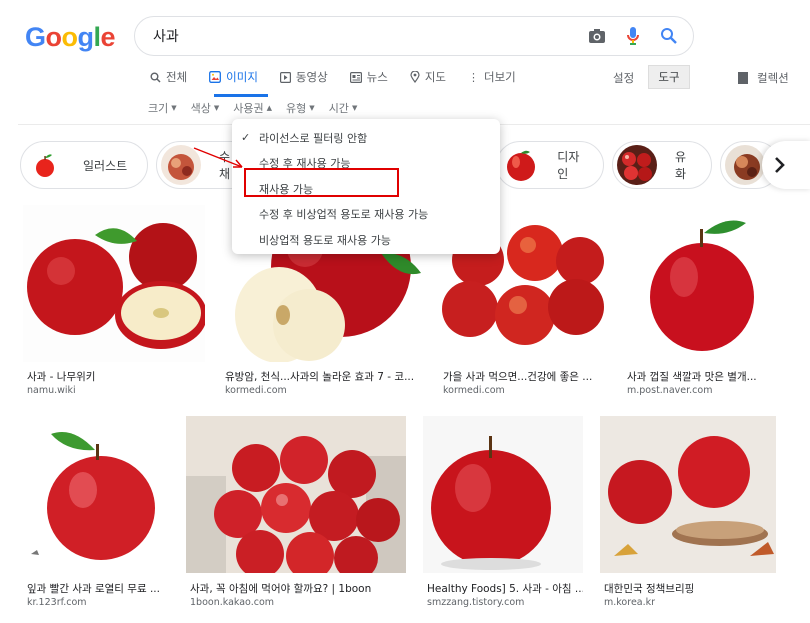  I want to click on logo-letter: e, so click(108, 37).